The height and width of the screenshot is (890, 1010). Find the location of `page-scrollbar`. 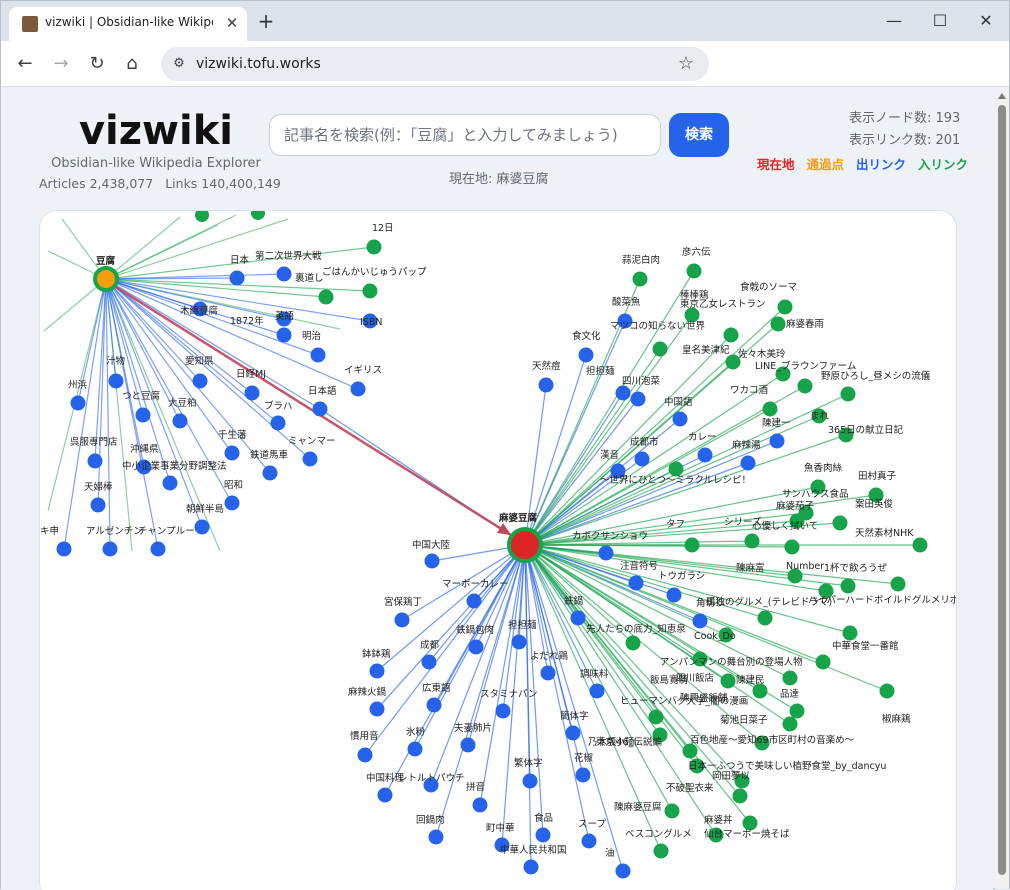

page-scrollbar is located at coordinates (1002, 489).